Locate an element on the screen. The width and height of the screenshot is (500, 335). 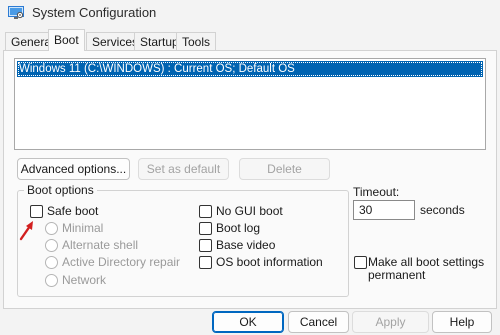
ok-button: OK is located at coordinates (248, 322).